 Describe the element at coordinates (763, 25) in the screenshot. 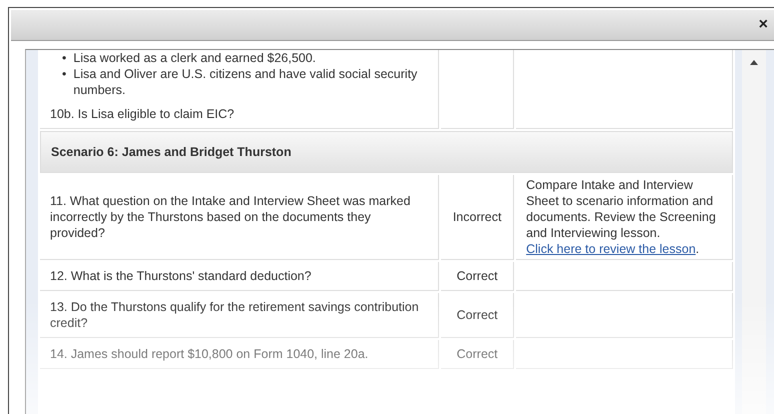

I see `close-button: ×` at that location.